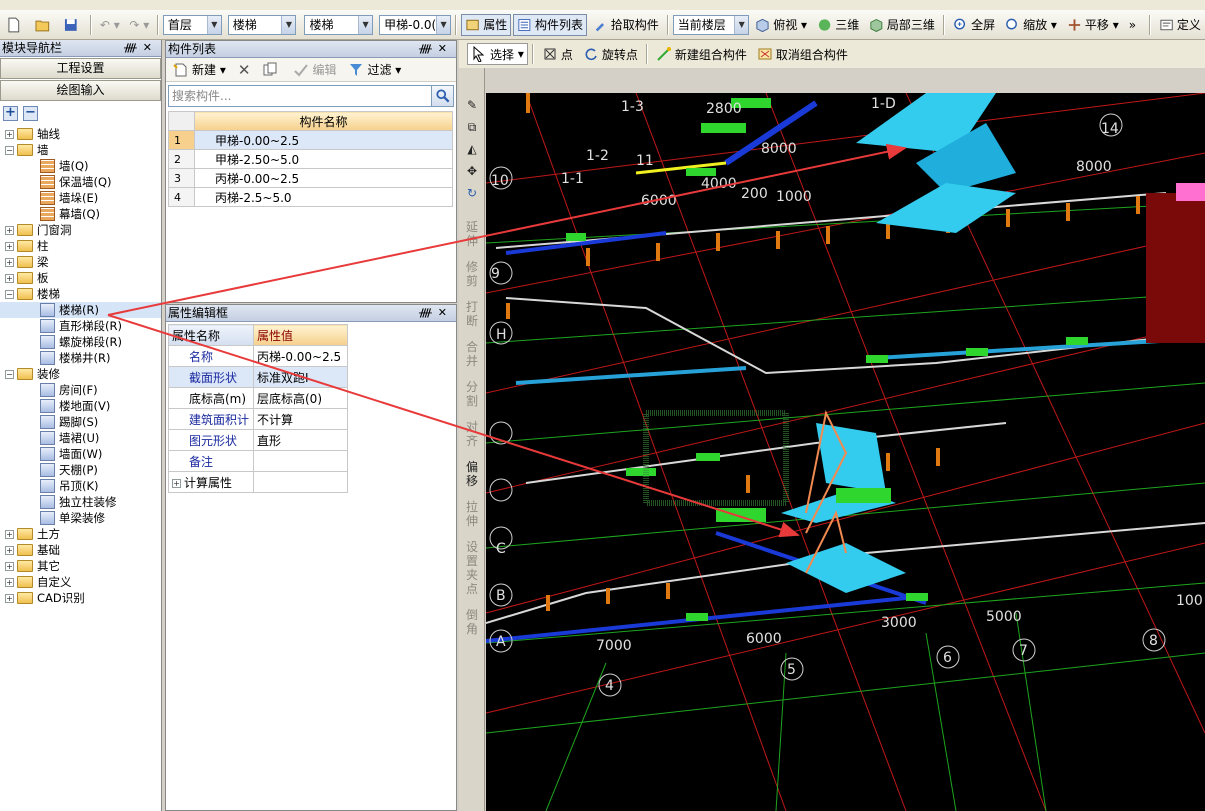 Image resolution: width=1205 pixels, height=811 pixels. I want to click on vtool-item: 设置夹点, so click(472, 568).